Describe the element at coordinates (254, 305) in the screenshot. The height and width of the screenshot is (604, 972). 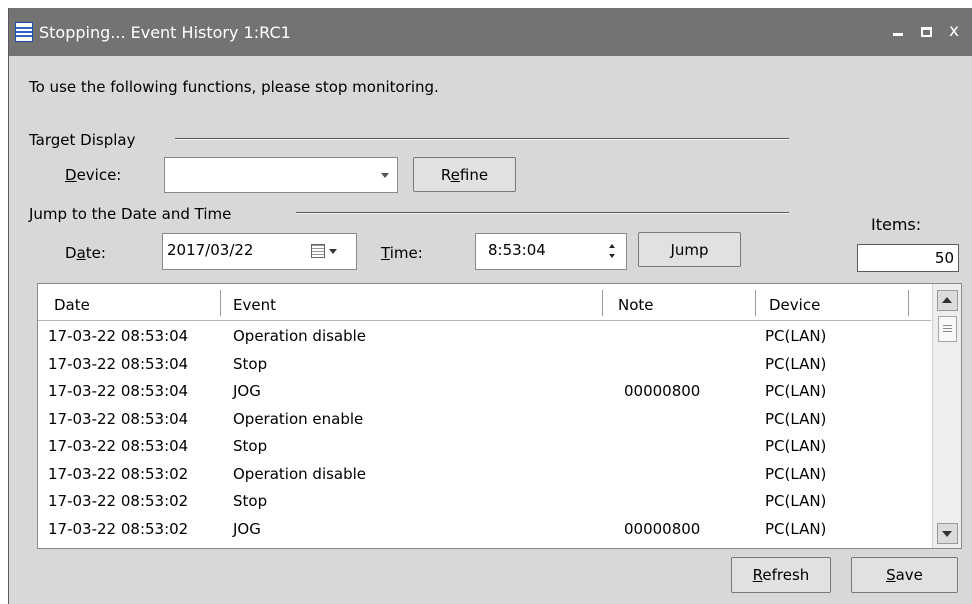
I see `column-header-event: Event` at that location.